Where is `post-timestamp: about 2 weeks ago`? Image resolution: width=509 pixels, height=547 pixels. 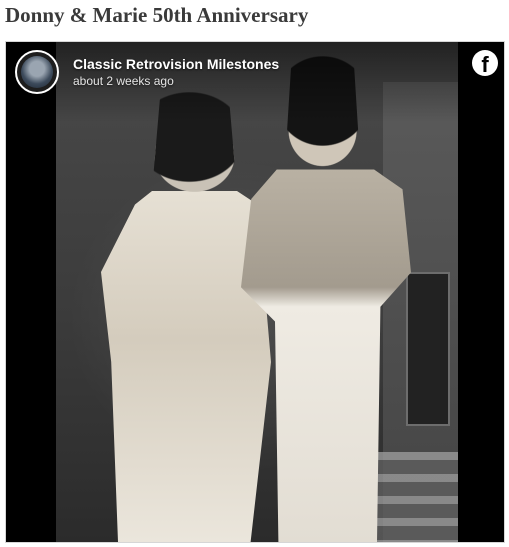 post-timestamp: about 2 weeks ago is located at coordinates (123, 81).